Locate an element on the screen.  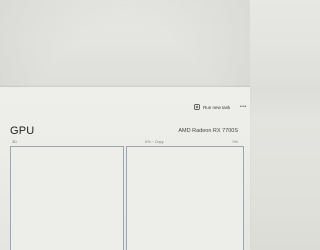
page-title: GPU is located at coordinates (22, 131).